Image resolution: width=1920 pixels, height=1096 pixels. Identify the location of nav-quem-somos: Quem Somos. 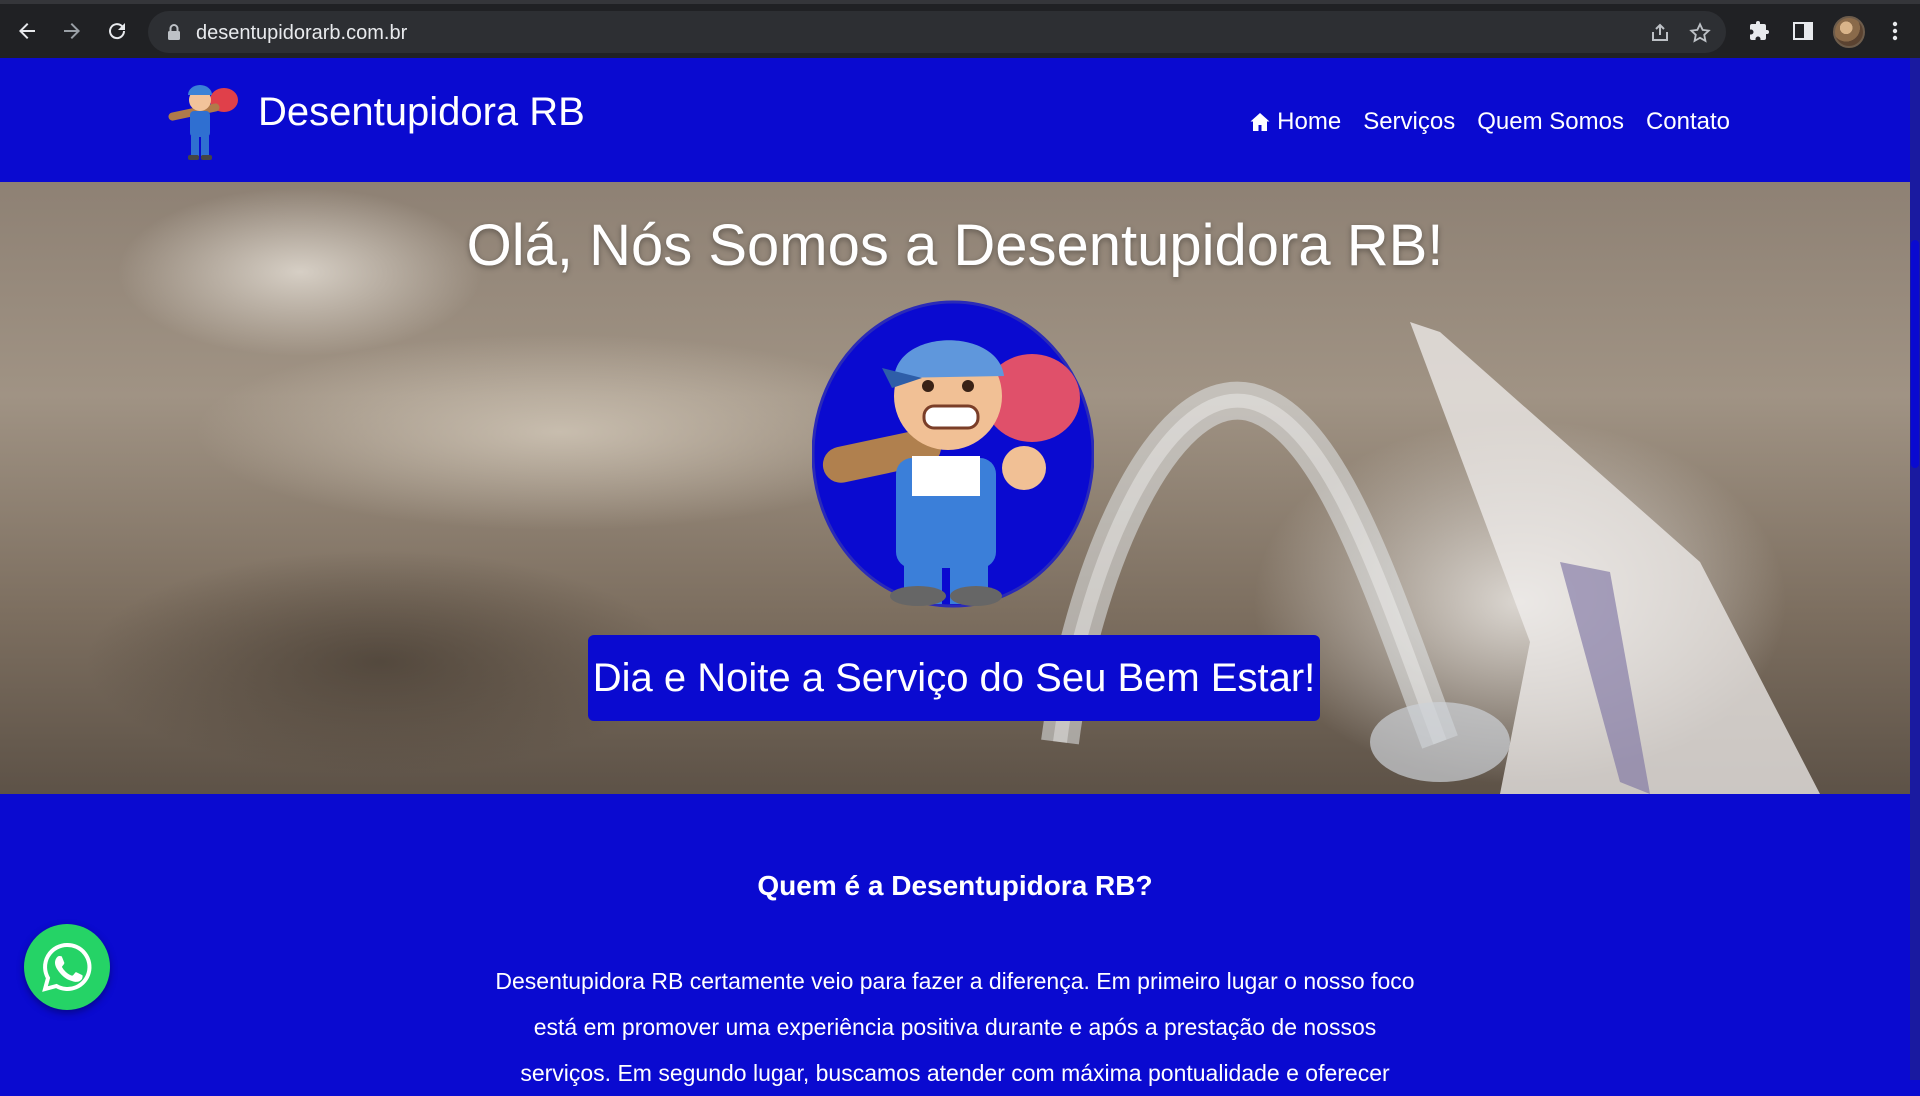
(1550, 122).